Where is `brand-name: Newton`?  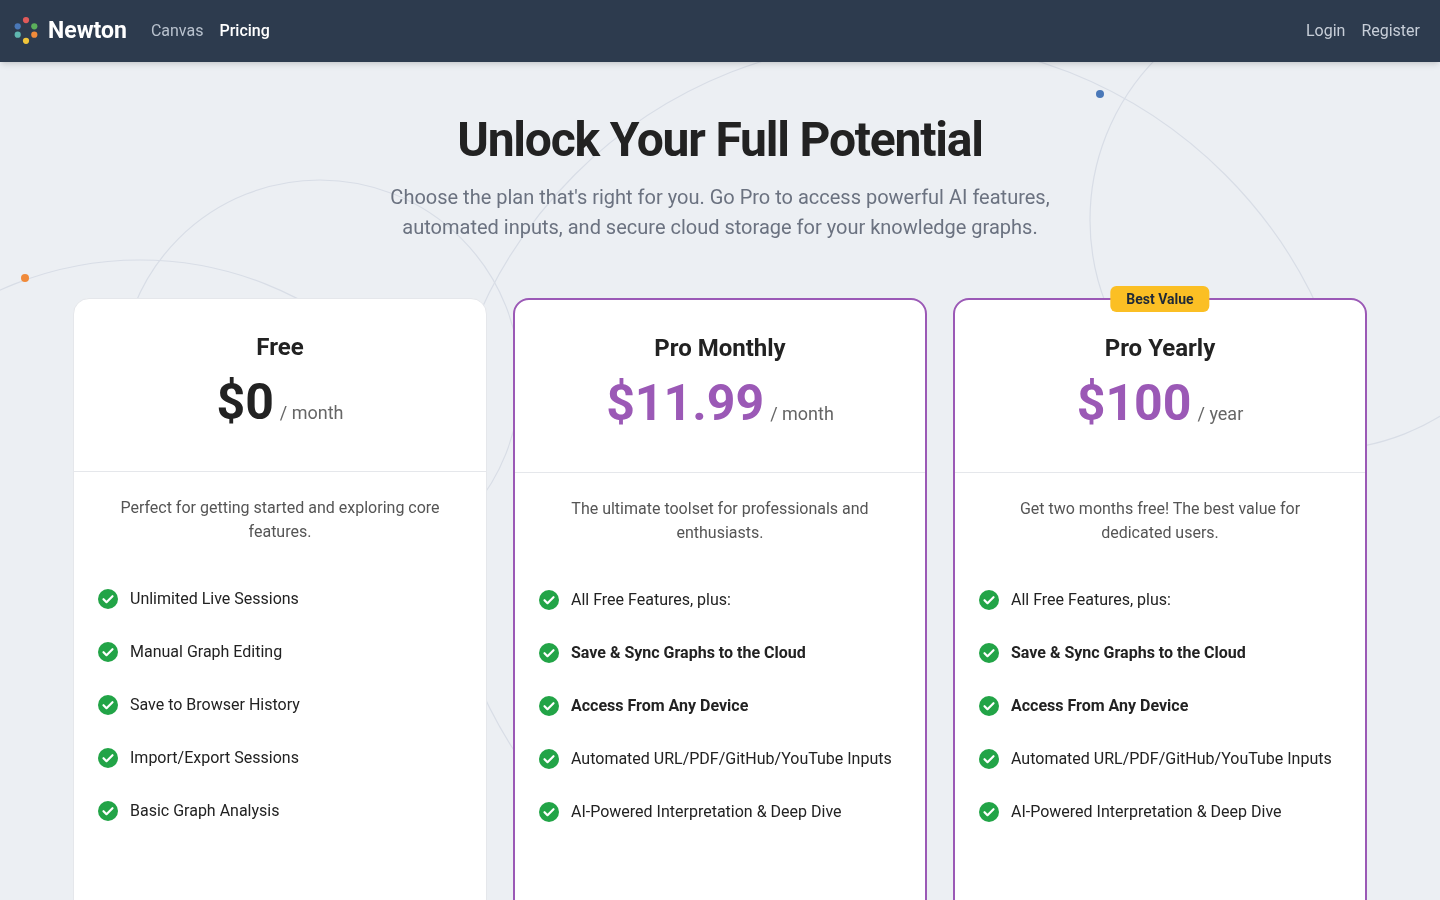 brand-name: Newton is located at coordinates (87, 30).